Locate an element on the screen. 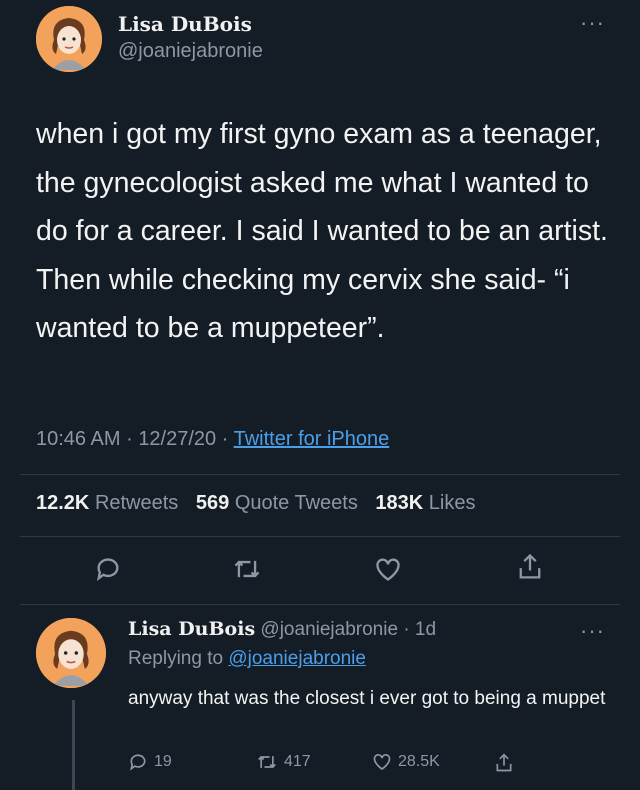 This screenshot has height=790, width=640. reply-likes-count: 28.5K is located at coordinates (419, 761).